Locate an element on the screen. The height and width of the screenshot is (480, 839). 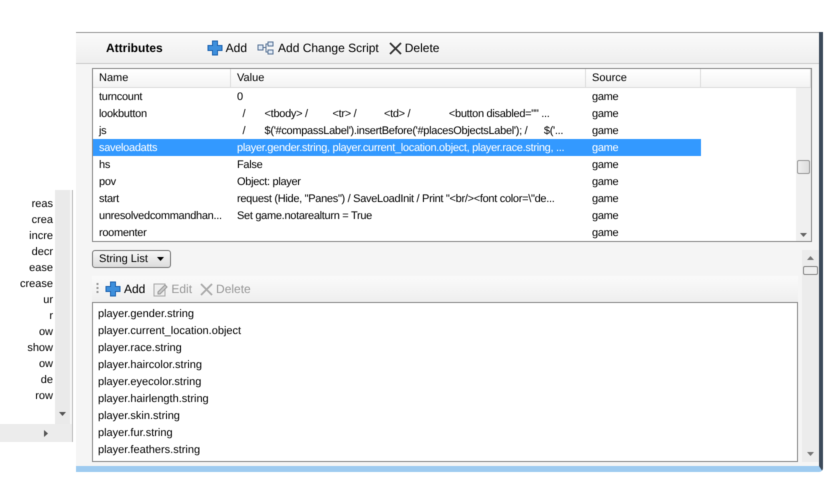
table-row: roomenter game is located at coordinates (397, 232).